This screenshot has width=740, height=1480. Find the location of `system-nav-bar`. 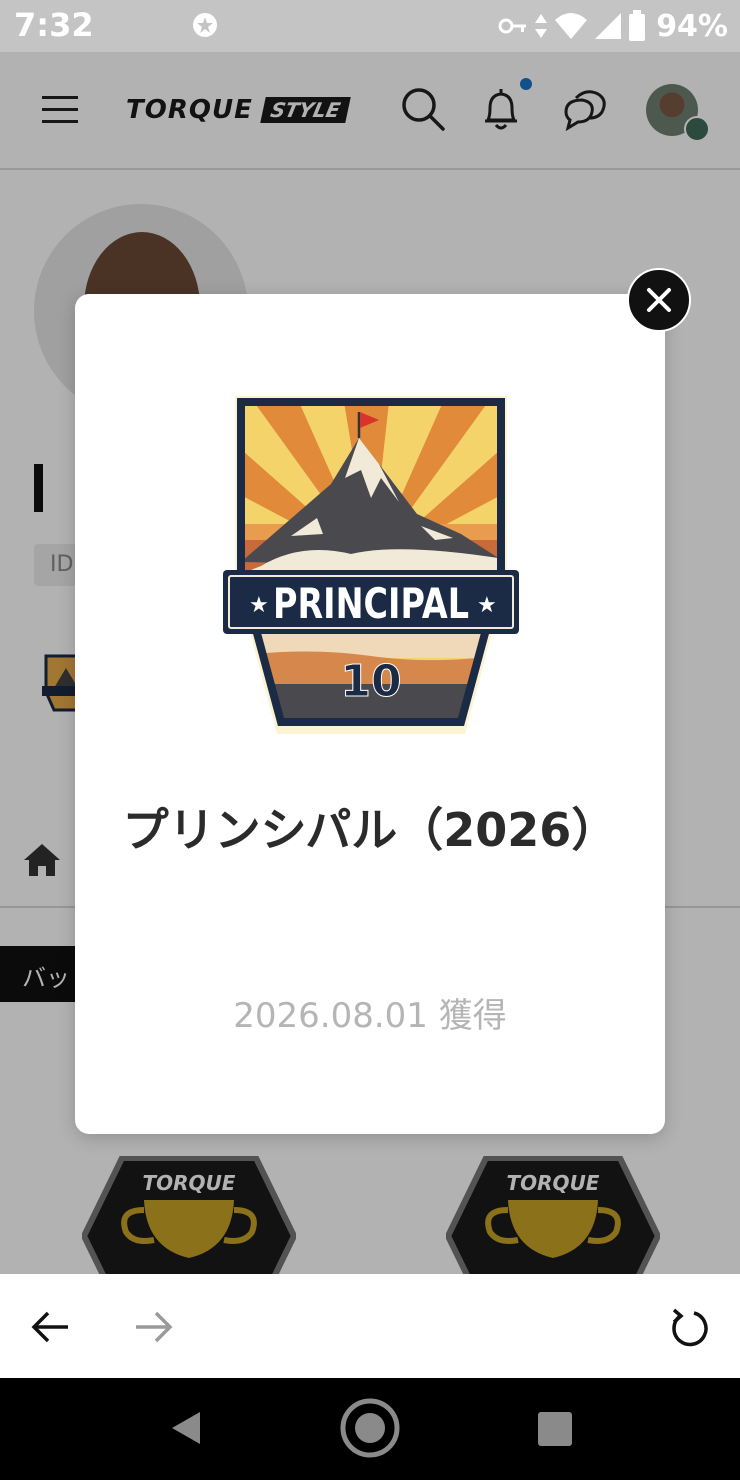

system-nav-bar is located at coordinates (370, 1429).